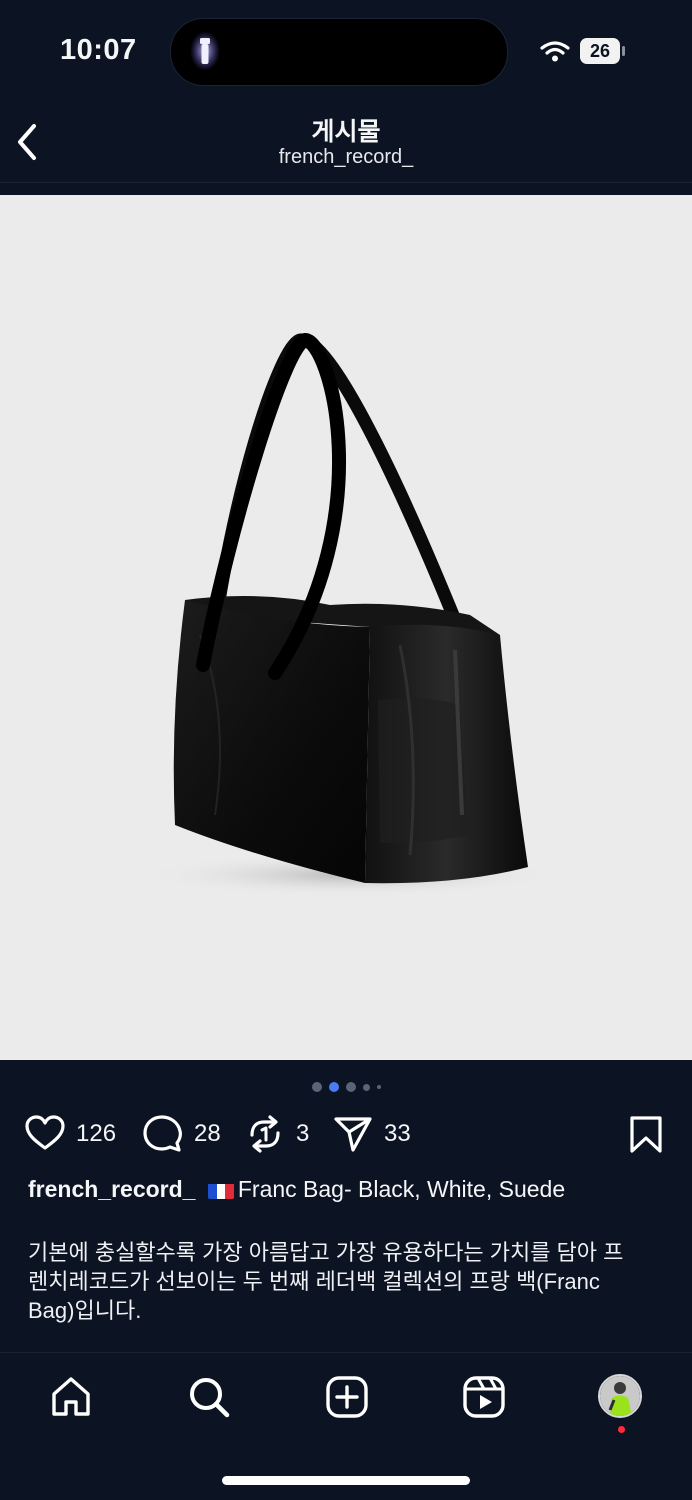 The height and width of the screenshot is (1500, 692). Describe the element at coordinates (346, 1480) in the screenshot. I see `home-indicator` at that location.